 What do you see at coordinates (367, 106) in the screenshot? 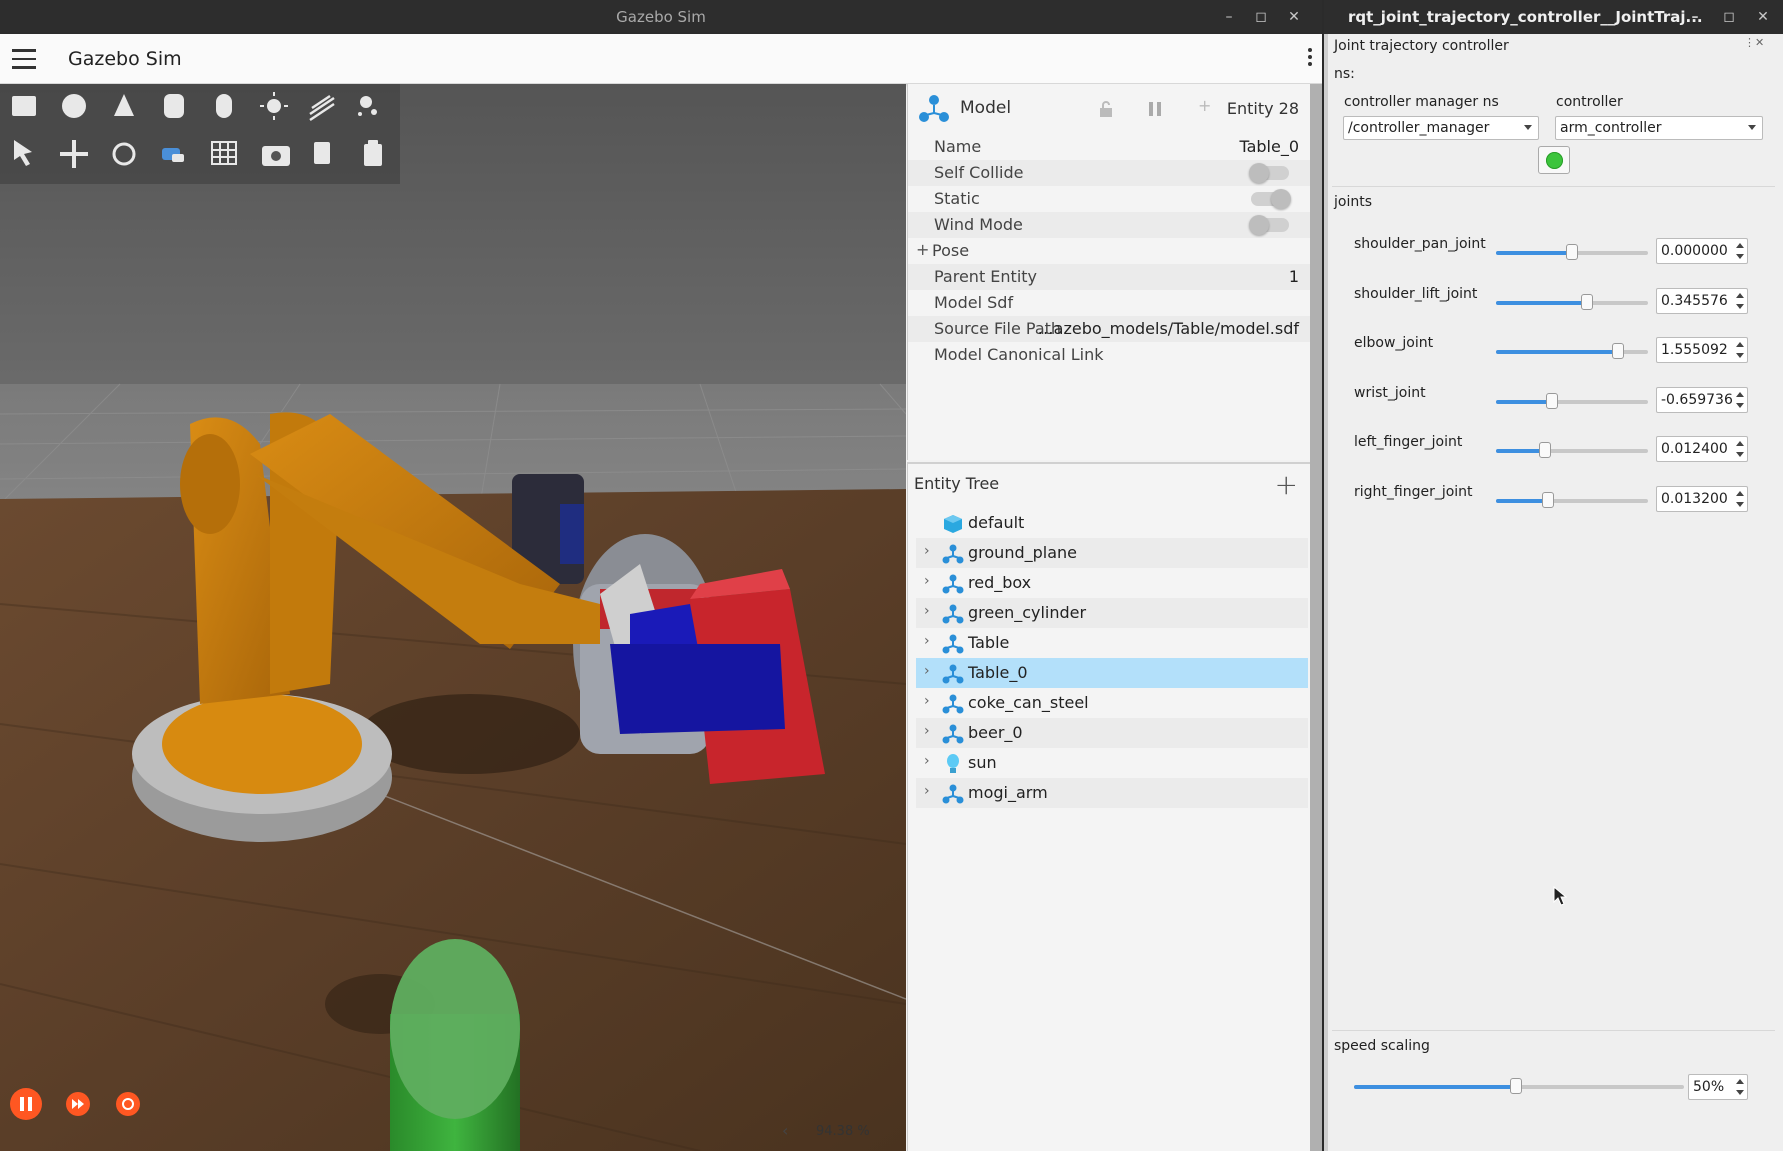
I see `spot-light-icon` at bounding box center [367, 106].